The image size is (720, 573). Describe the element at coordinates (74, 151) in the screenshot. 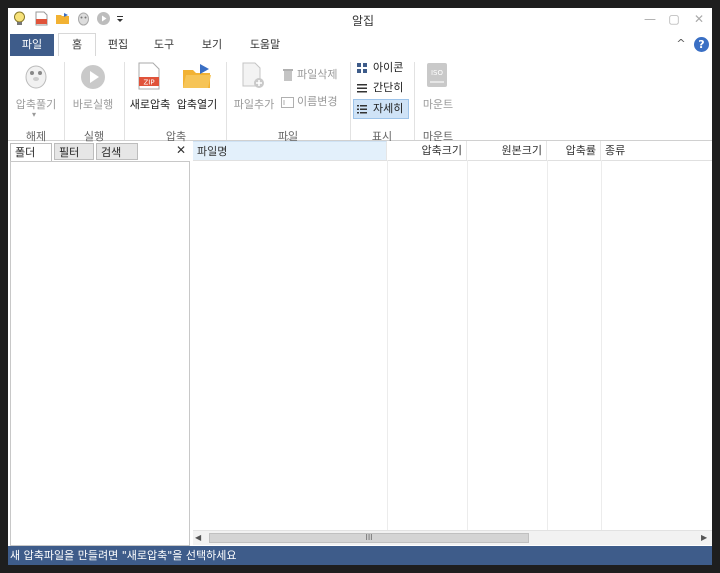

I see `tab-filter: 필터` at that location.